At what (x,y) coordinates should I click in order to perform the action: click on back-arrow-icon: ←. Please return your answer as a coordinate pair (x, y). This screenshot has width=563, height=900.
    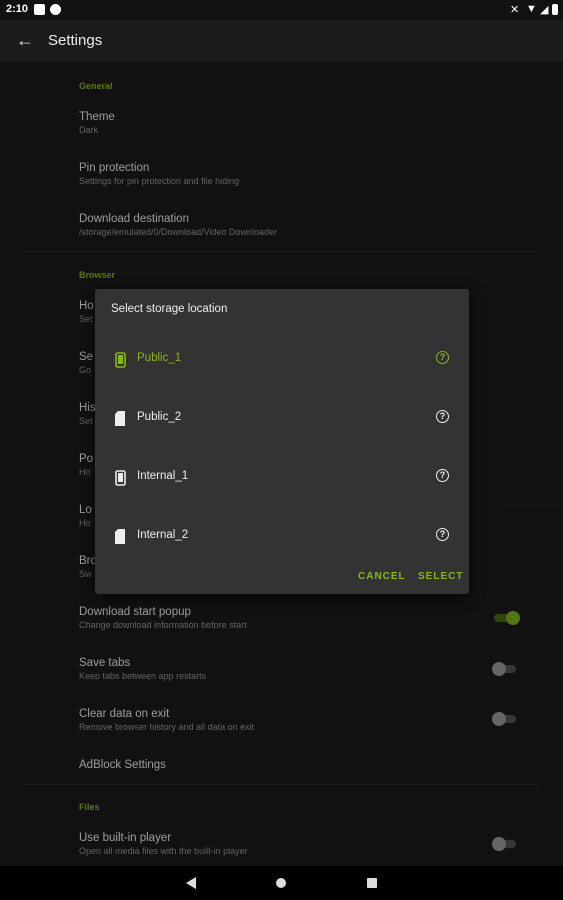
    Looking at the image, I should click on (25, 40).